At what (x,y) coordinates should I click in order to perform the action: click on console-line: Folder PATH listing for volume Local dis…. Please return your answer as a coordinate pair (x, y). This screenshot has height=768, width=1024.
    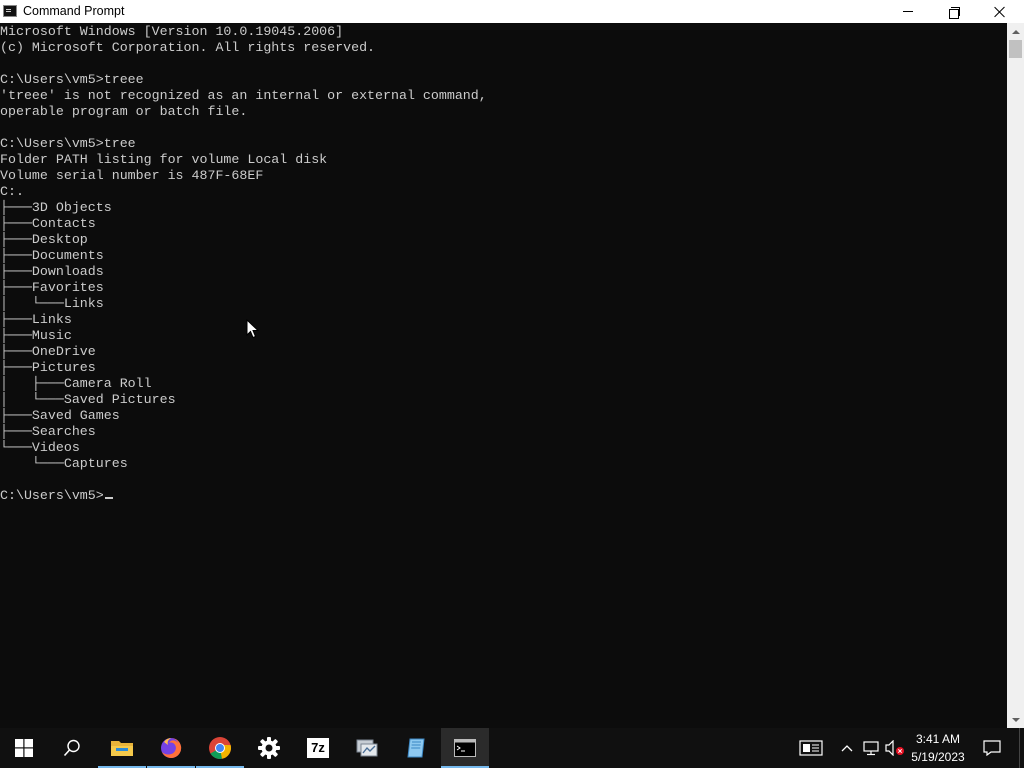
    Looking at the image, I should click on (164, 159).